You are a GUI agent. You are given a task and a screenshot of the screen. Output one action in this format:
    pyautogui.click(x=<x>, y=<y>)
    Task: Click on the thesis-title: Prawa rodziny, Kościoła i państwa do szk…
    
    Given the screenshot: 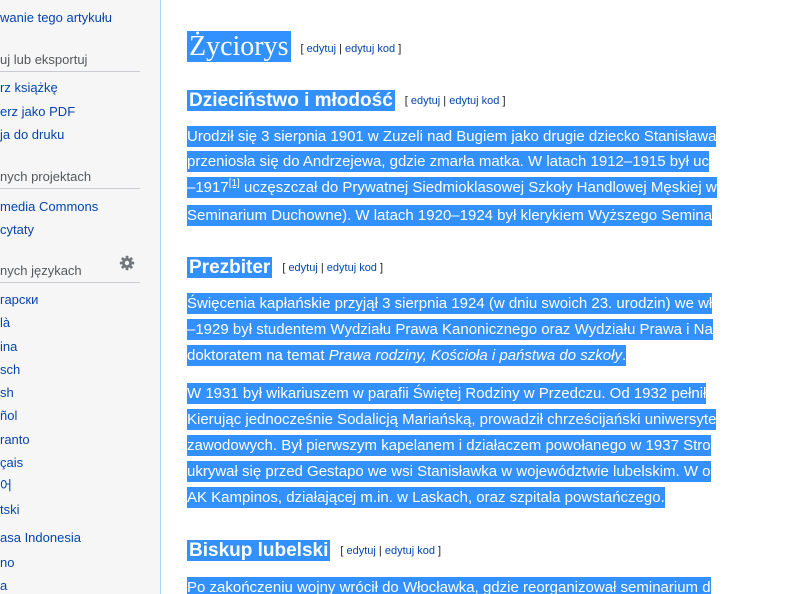 What is the action you would take?
    pyautogui.click(x=475, y=355)
    